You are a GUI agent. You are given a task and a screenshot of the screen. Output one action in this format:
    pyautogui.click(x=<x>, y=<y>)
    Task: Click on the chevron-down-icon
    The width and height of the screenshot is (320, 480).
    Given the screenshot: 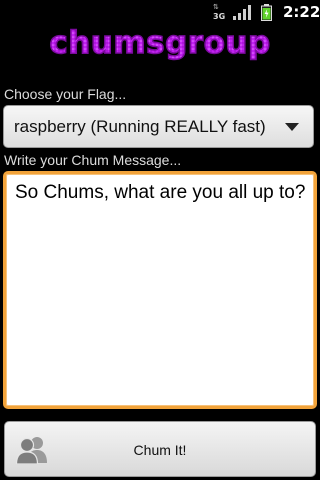 What is the action you would take?
    pyautogui.click(x=292, y=127)
    